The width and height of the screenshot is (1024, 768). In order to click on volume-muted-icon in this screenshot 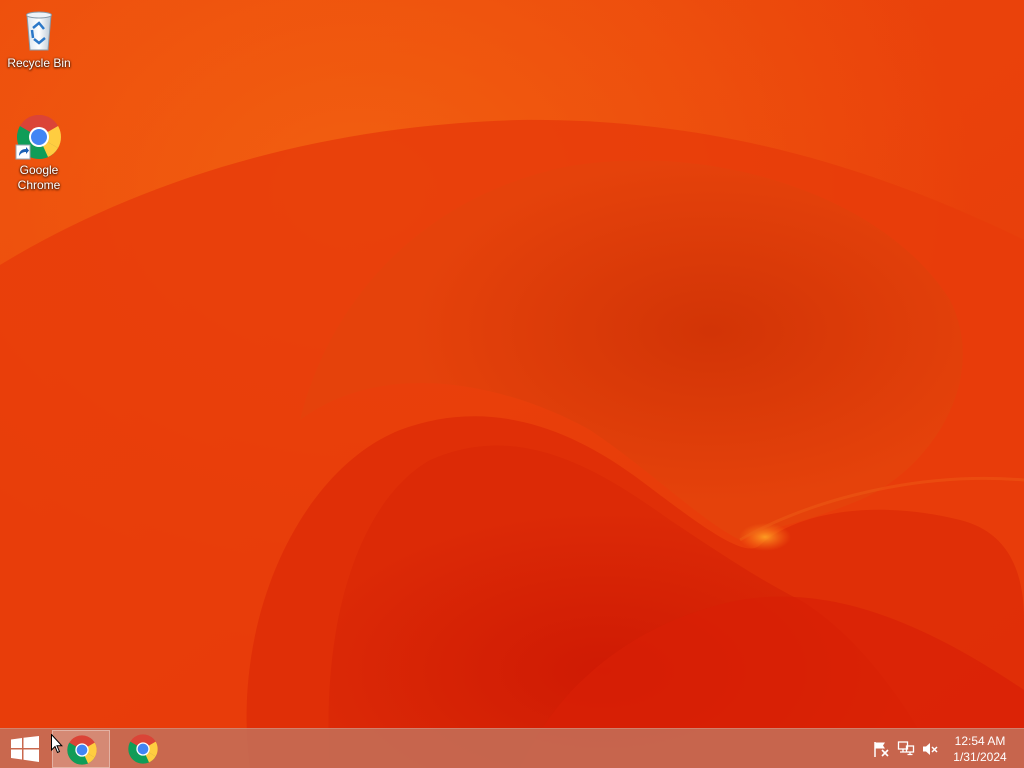, I will do `click(930, 749)`.